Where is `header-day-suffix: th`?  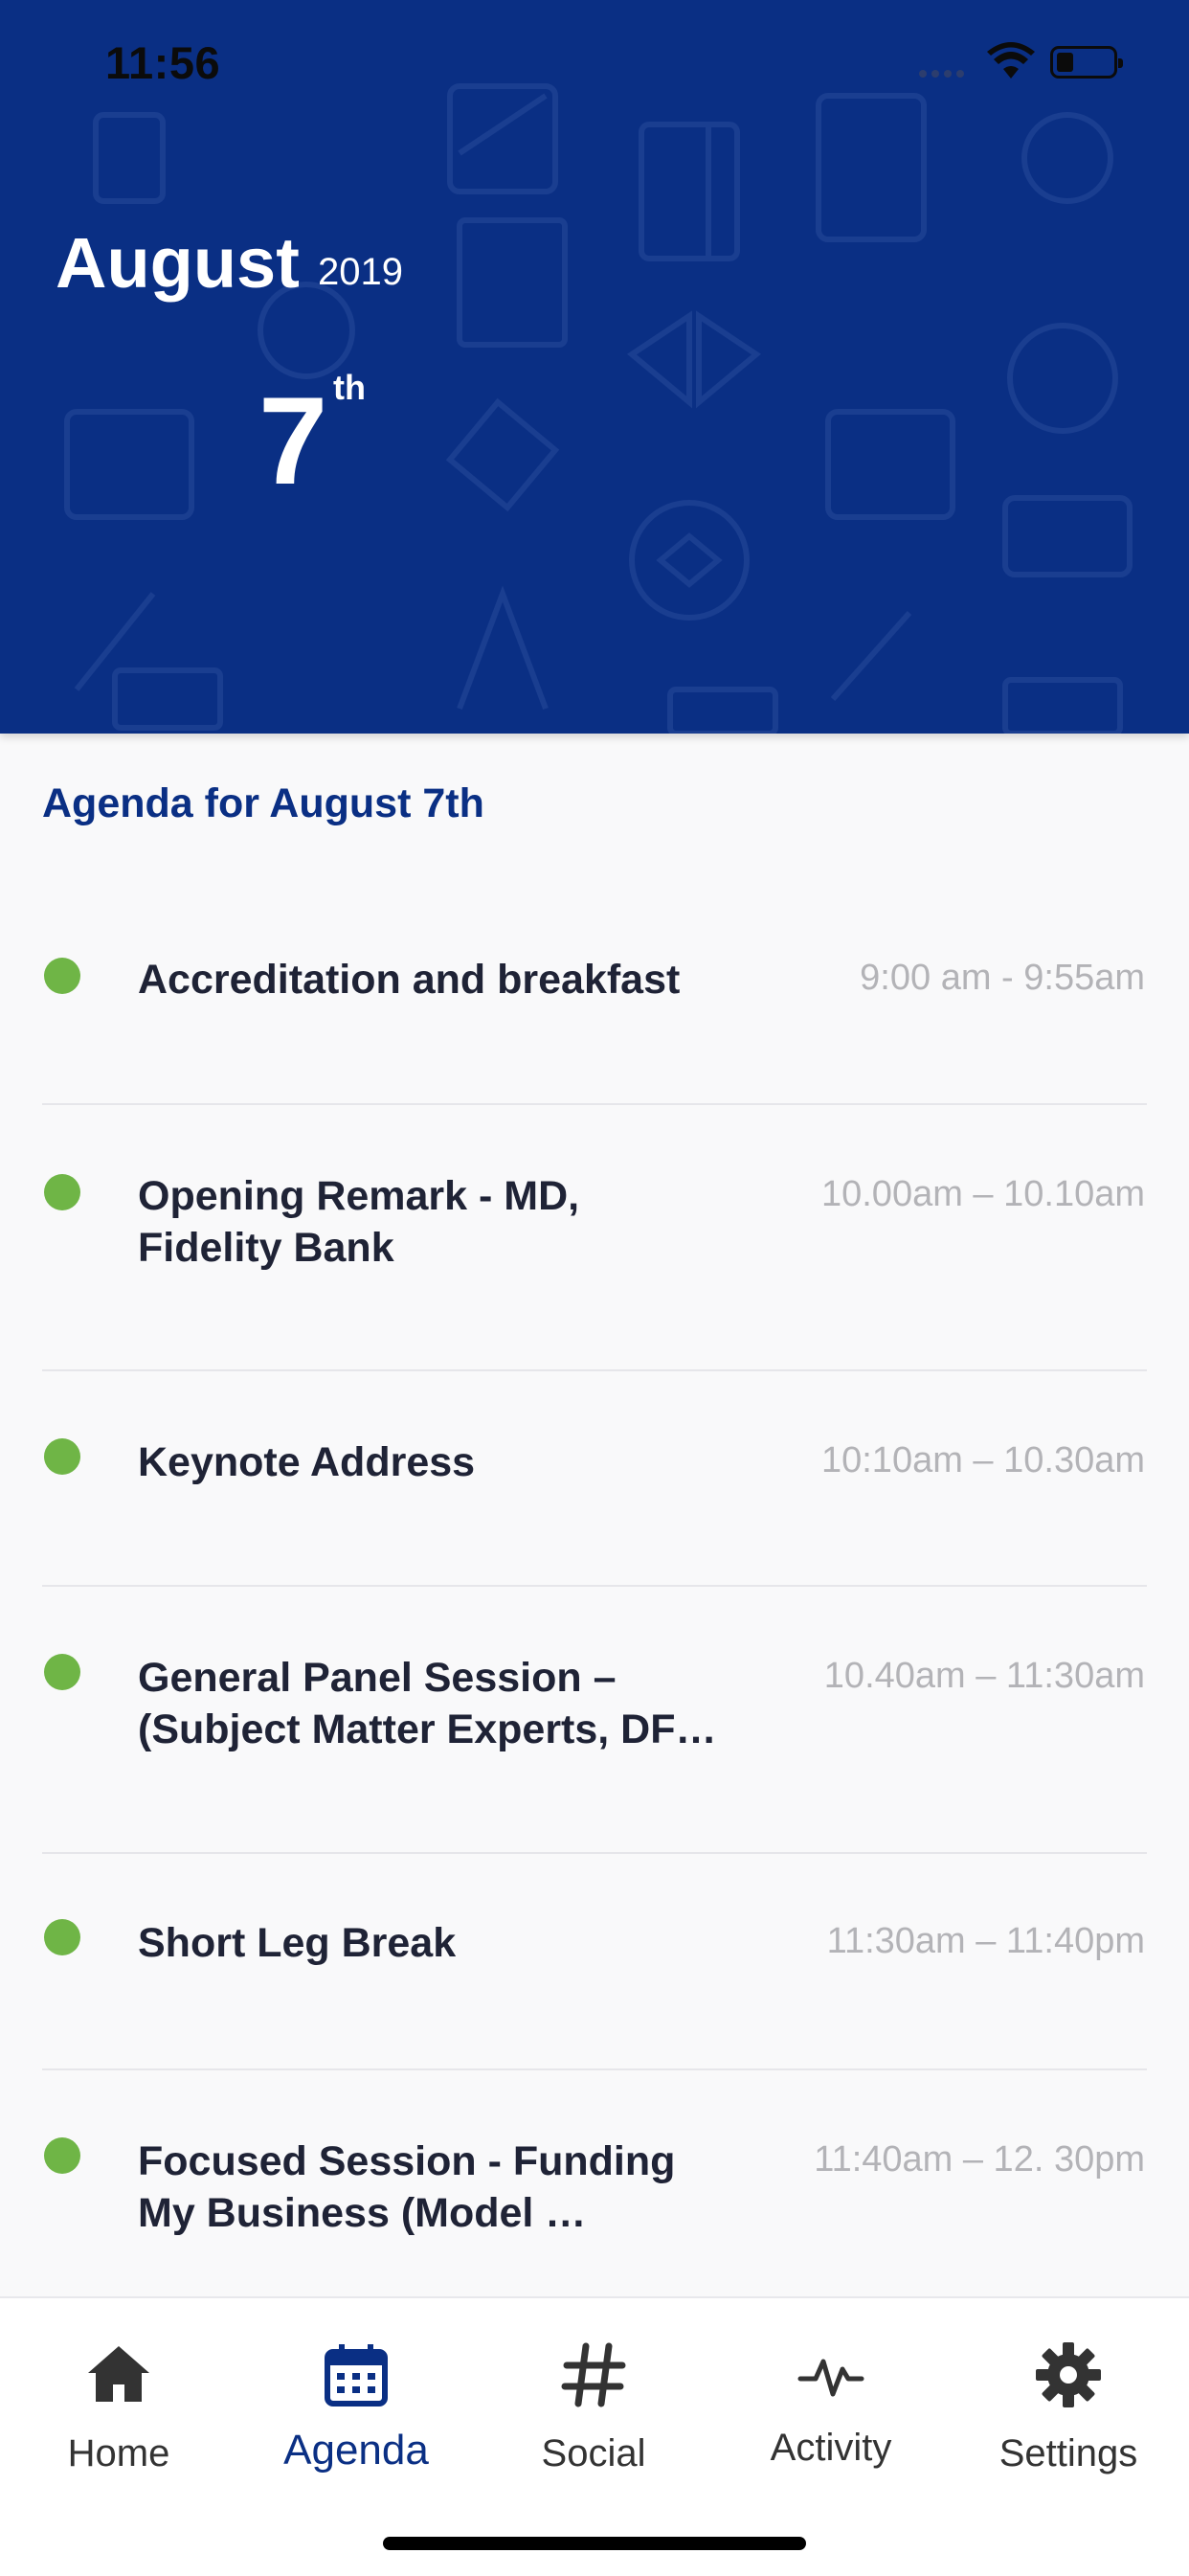
header-day-suffix: th is located at coordinates (349, 387).